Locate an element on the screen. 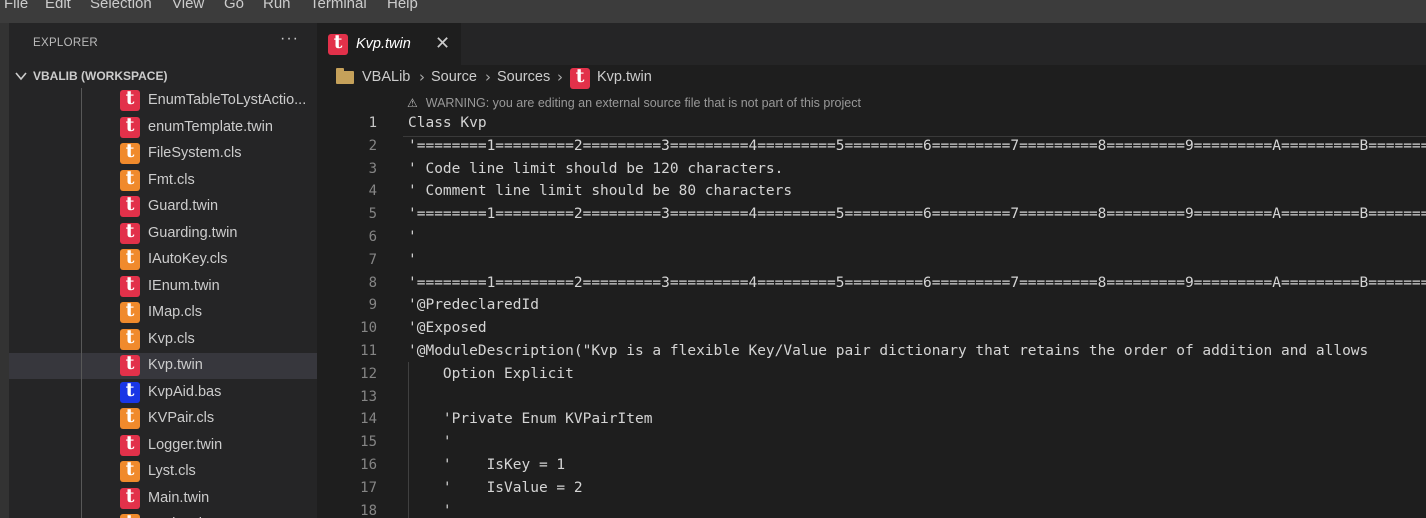 Image resolution: width=1426 pixels, height=518 pixels. code-text: ' is located at coordinates (430, 510).